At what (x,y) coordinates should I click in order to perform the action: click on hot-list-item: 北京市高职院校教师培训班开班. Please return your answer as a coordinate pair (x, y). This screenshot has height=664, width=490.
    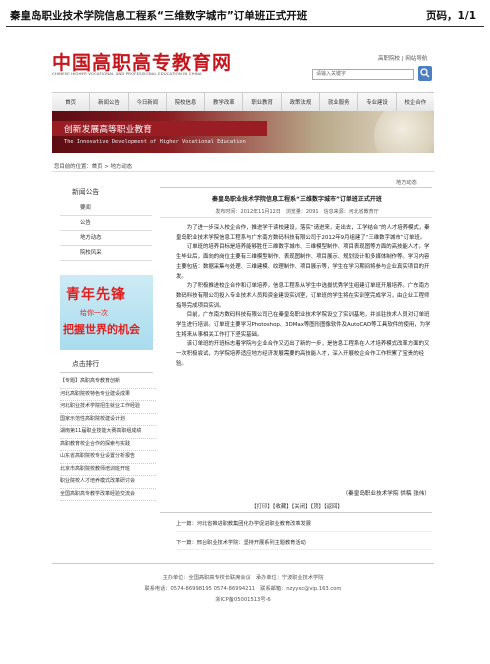
    Looking at the image, I should click on (108, 470).